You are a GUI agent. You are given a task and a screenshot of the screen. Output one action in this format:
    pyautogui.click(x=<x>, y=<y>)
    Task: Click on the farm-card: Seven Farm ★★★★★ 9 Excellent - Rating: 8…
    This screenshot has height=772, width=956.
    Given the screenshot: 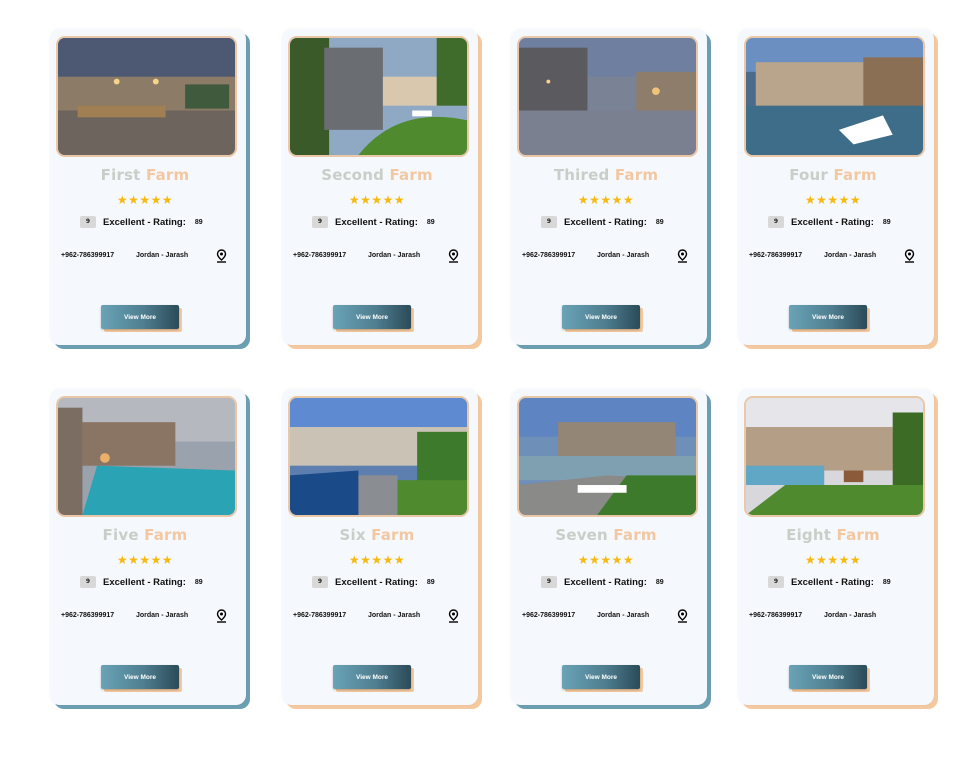 What is the action you would take?
    pyautogui.click(x=611, y=549)
    